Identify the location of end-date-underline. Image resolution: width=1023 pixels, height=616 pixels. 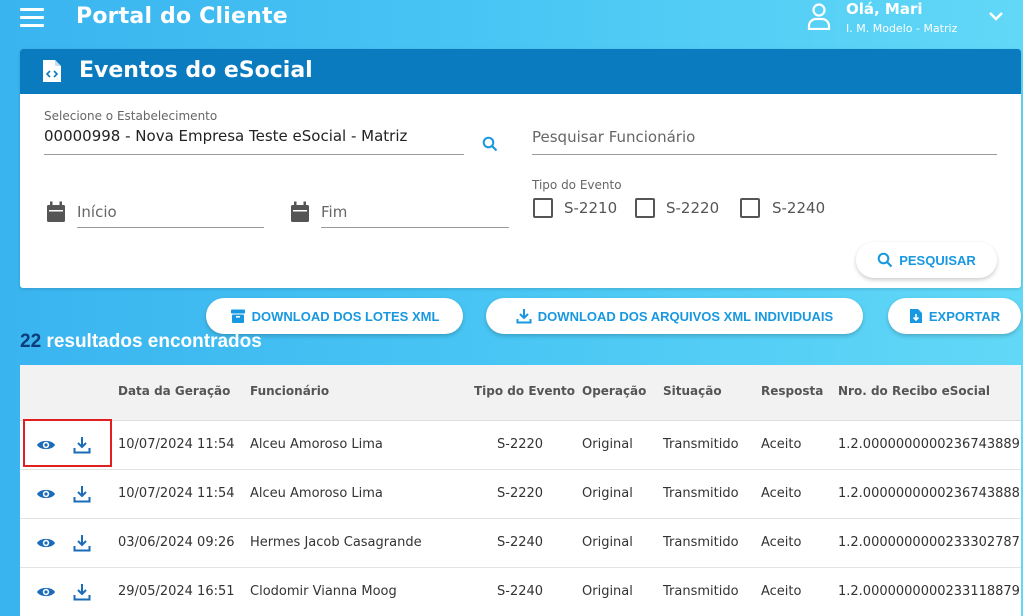
(415, 227).